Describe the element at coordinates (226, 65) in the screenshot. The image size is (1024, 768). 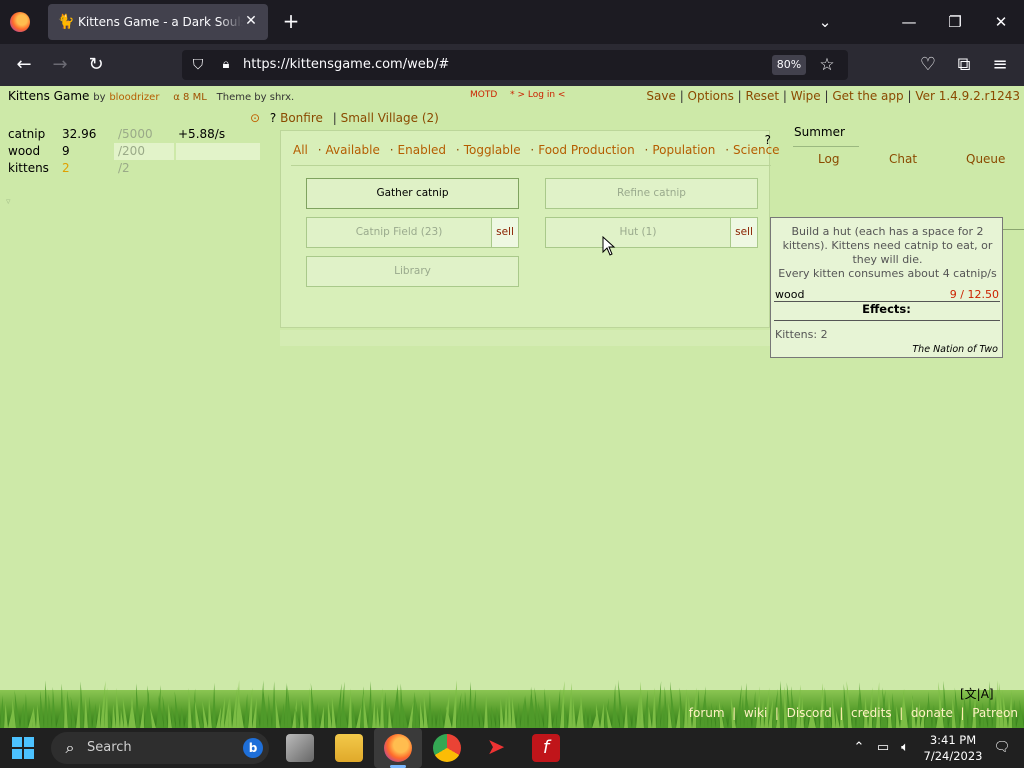
I see `lock-icon: 🔒︎` at that location.